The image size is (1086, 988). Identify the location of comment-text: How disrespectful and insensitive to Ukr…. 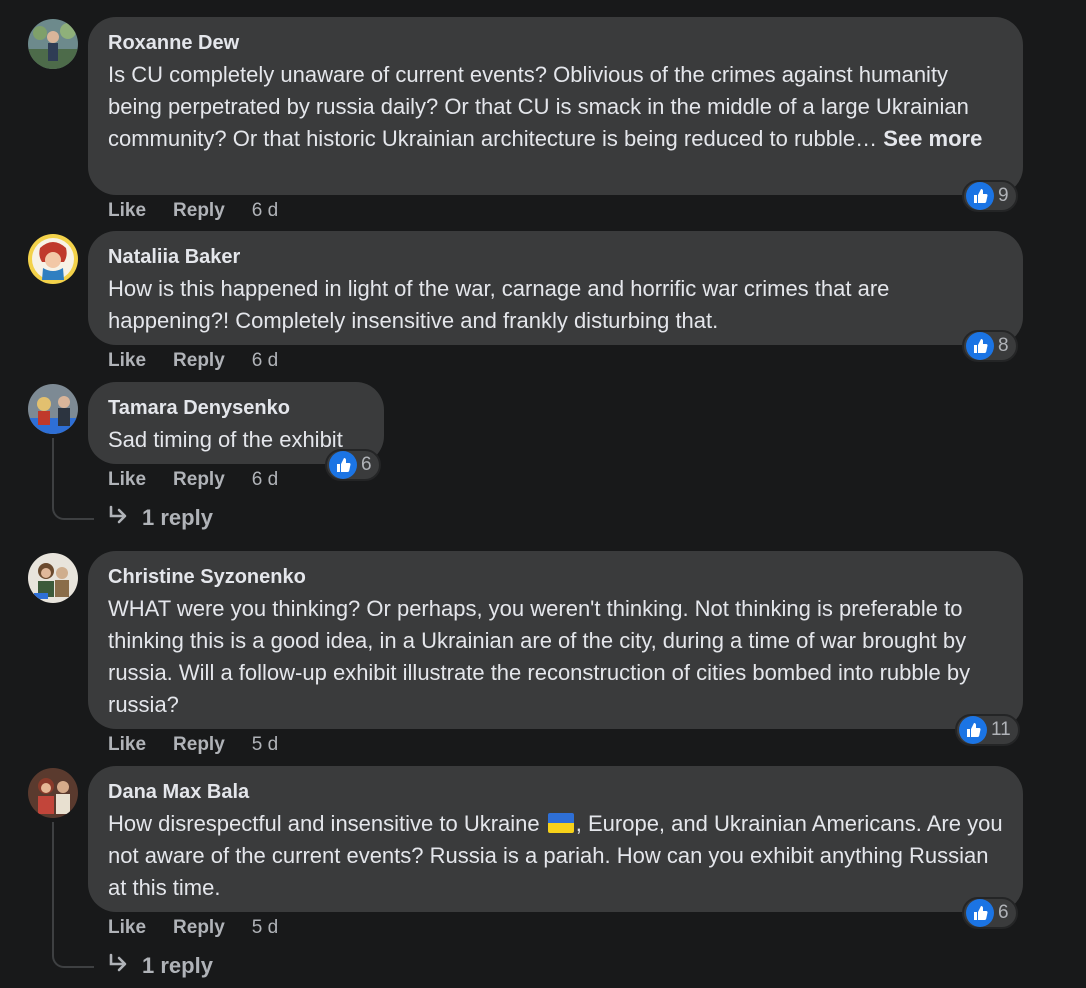
(558, 855).